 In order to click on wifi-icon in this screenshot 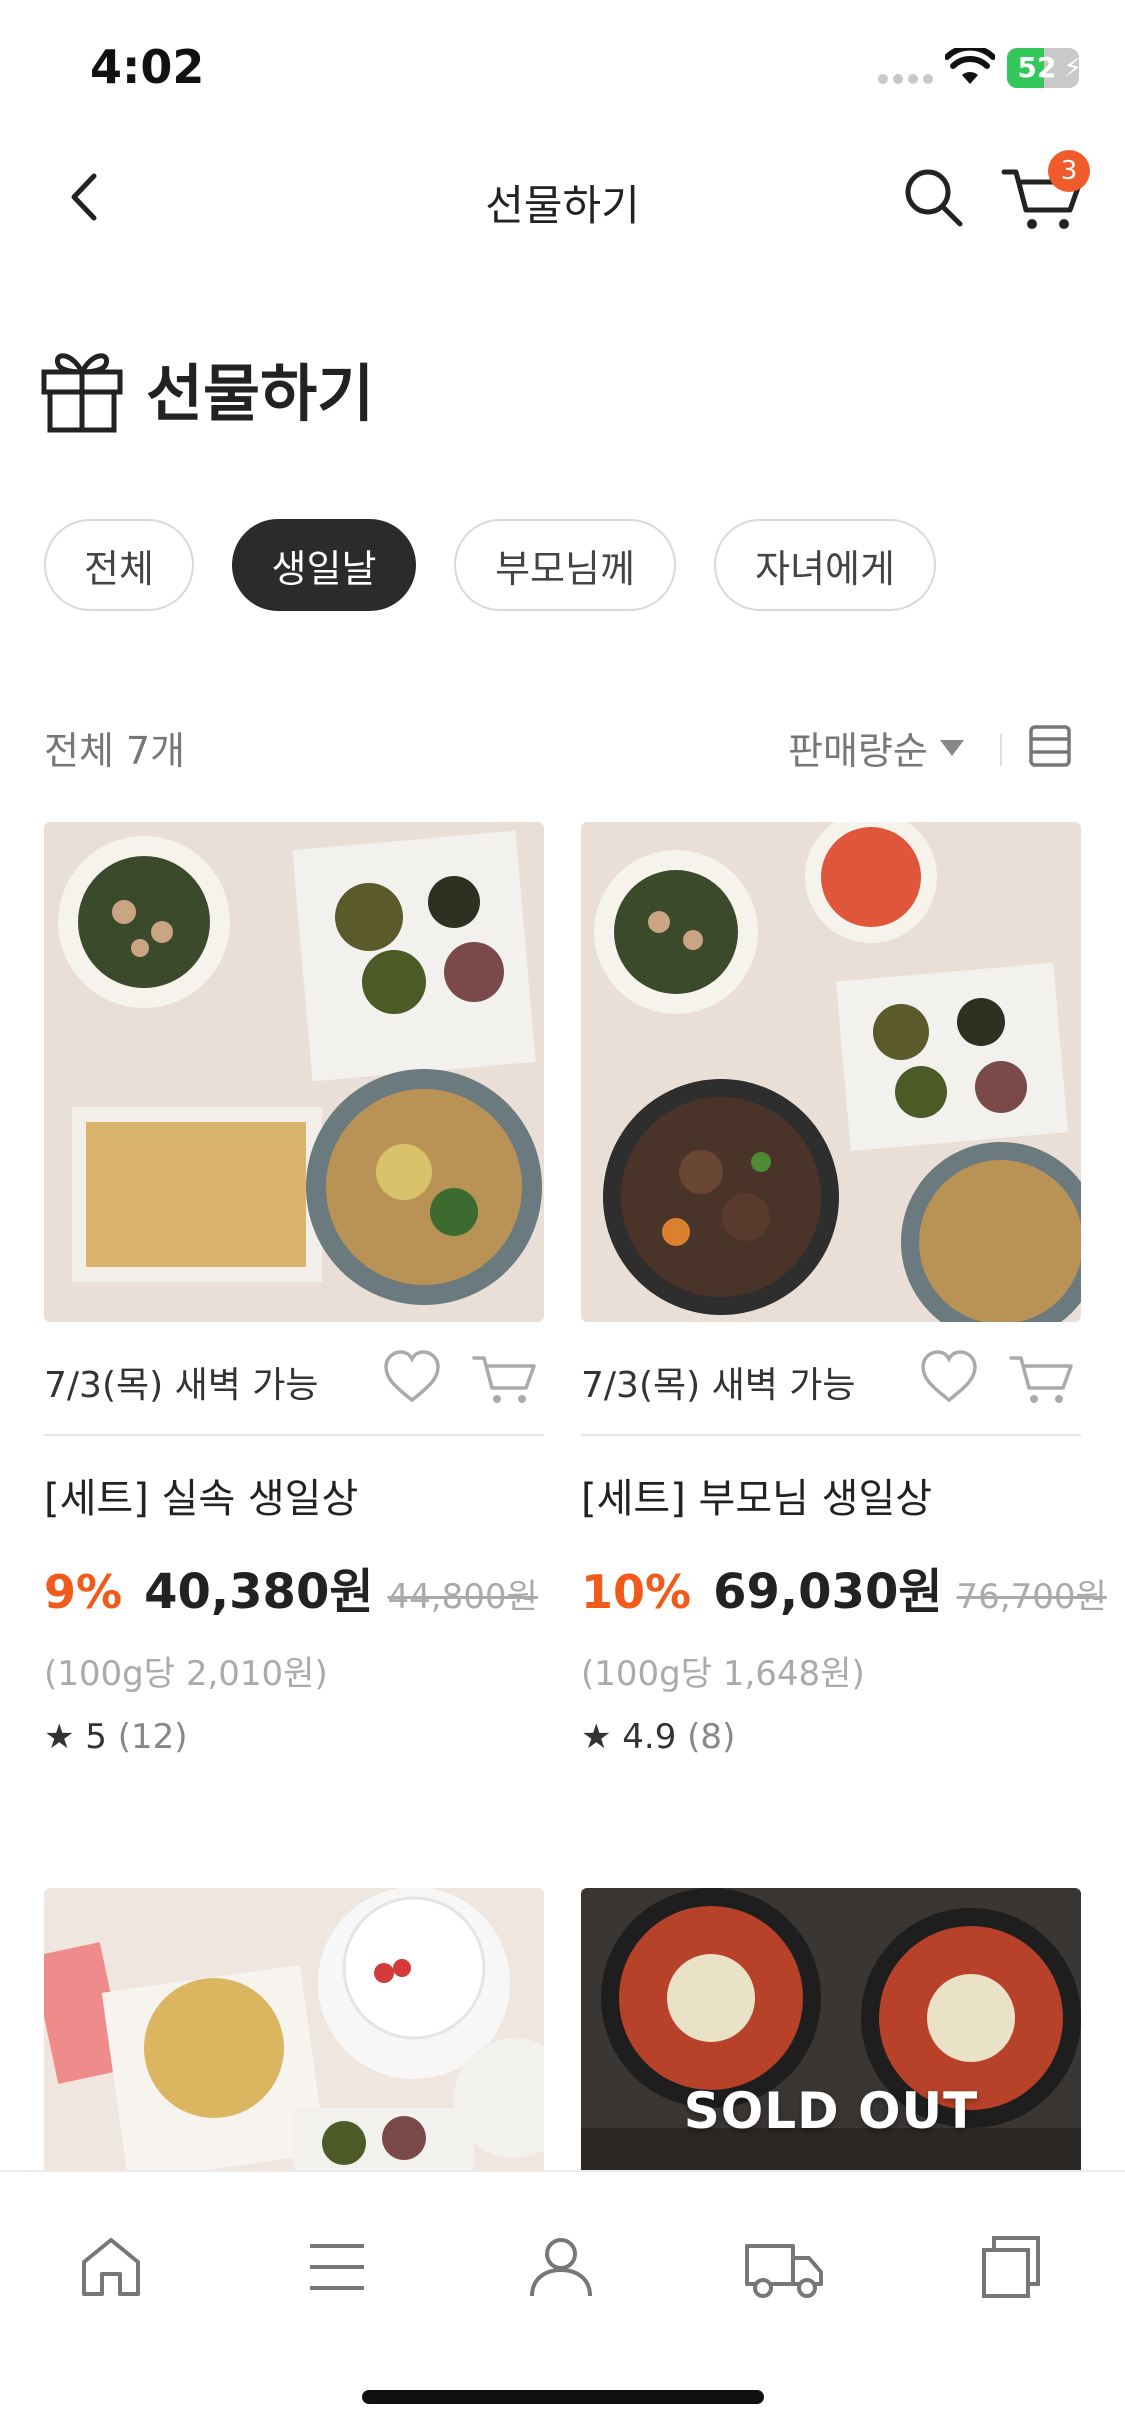, I will do `click(970, 66)`.